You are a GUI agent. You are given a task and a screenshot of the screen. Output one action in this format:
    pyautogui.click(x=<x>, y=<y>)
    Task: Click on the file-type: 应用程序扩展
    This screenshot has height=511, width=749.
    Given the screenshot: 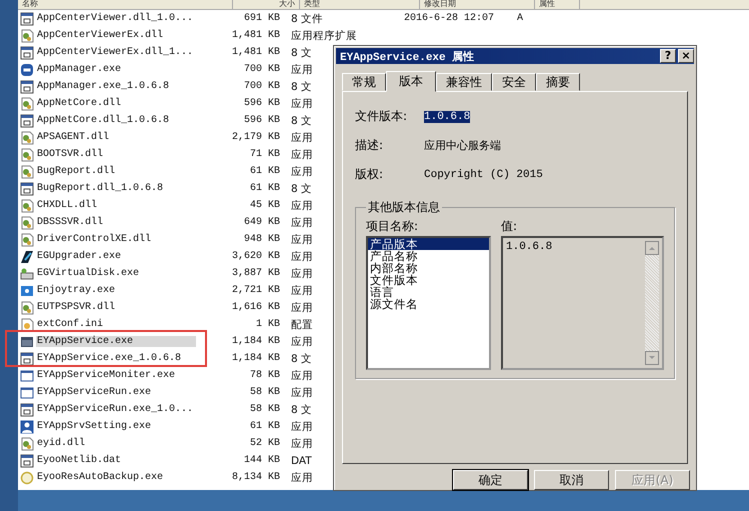 What is the action you would take?
    pyautogui.click(x=324, y=35)
    